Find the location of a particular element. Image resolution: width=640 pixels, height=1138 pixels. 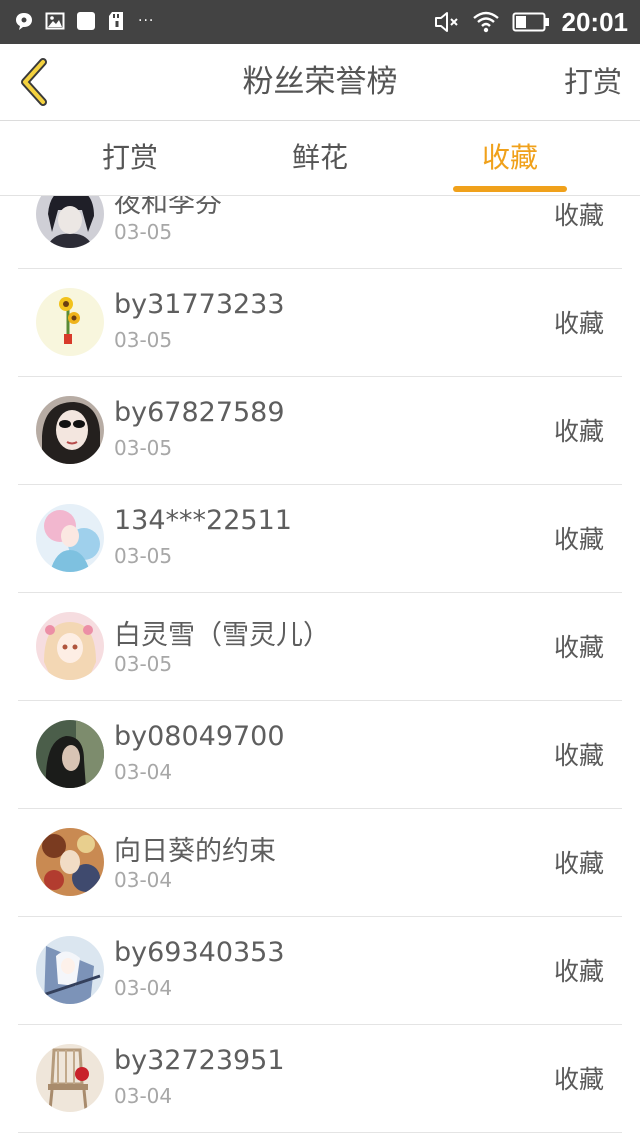

user-name: by69340353 is located at coordinates (199, 952).